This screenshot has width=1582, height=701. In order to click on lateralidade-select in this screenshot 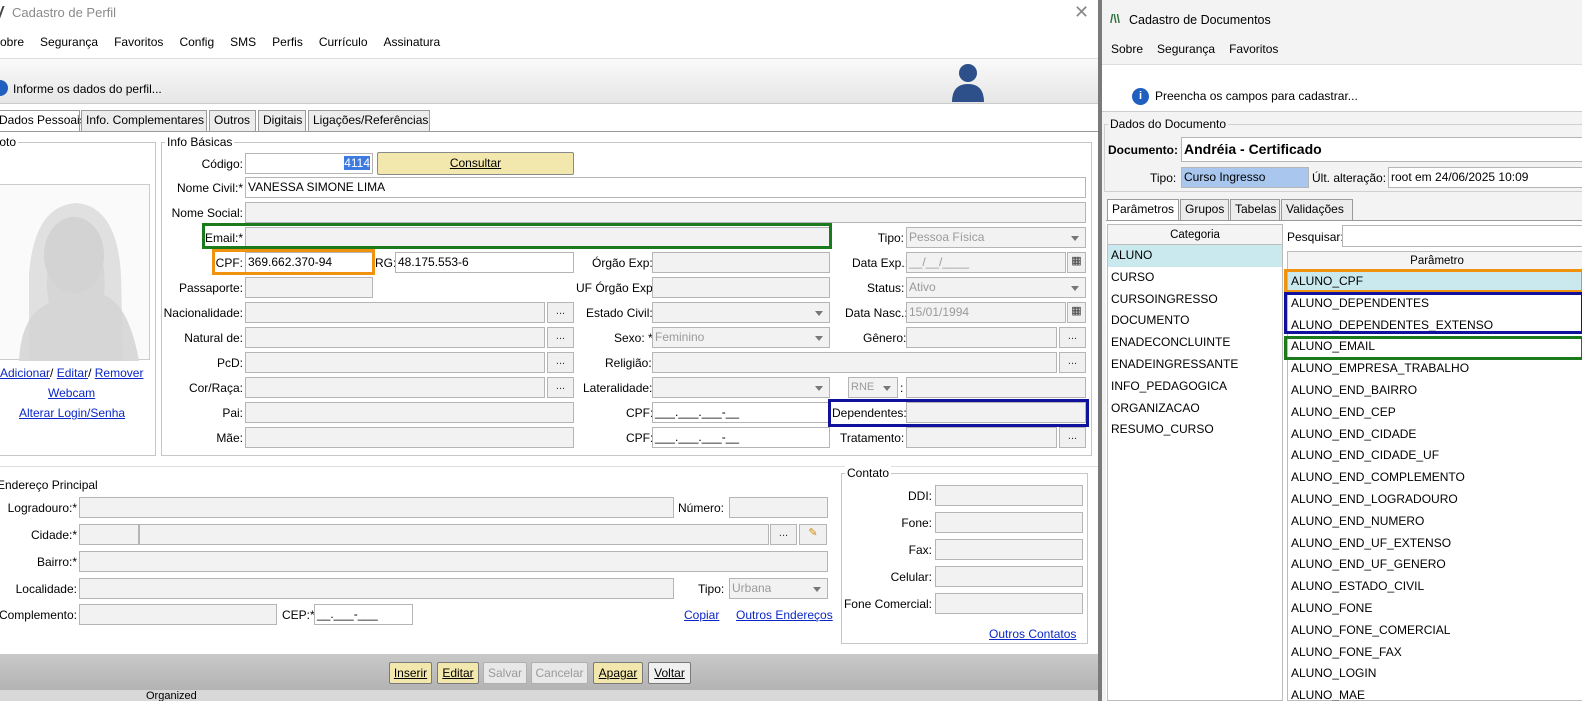, I will do `click(741, 387)`.